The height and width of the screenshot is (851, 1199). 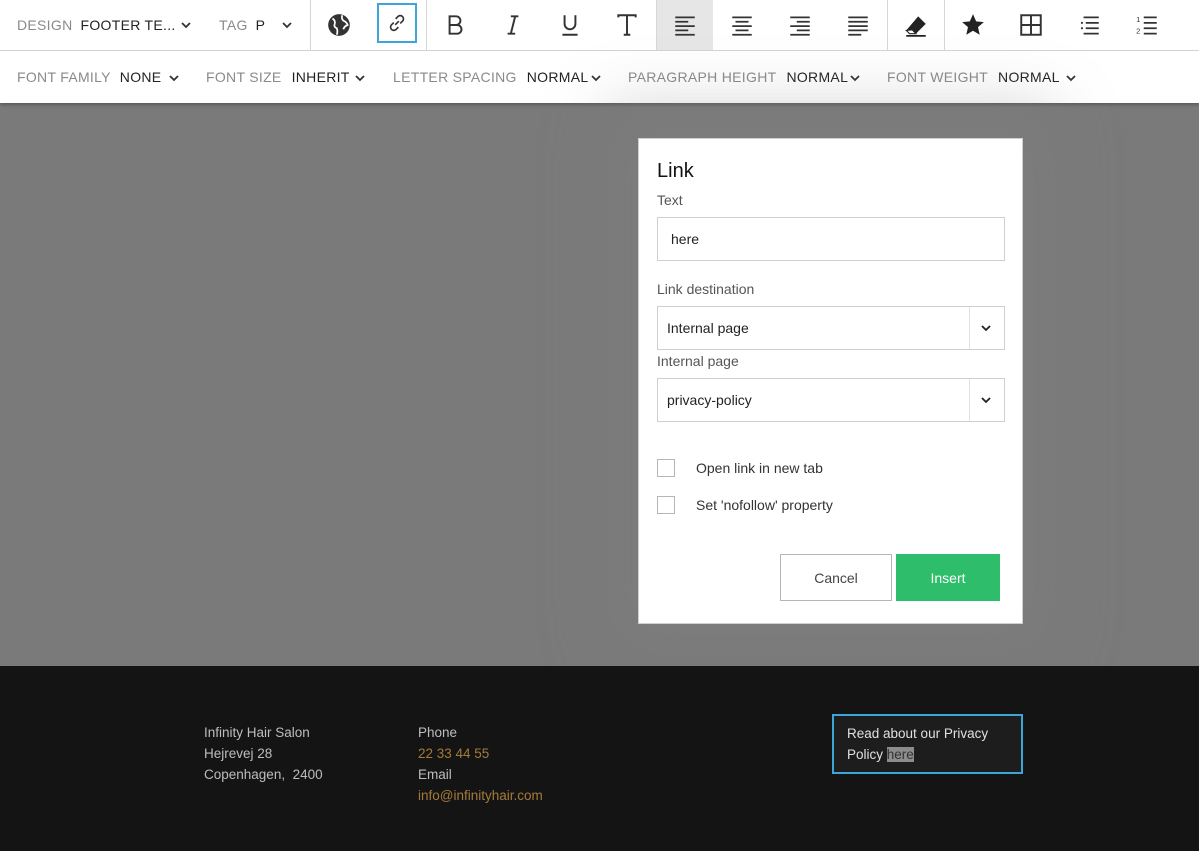 I want to click on align-left-icon, so click(x=685, y=25).